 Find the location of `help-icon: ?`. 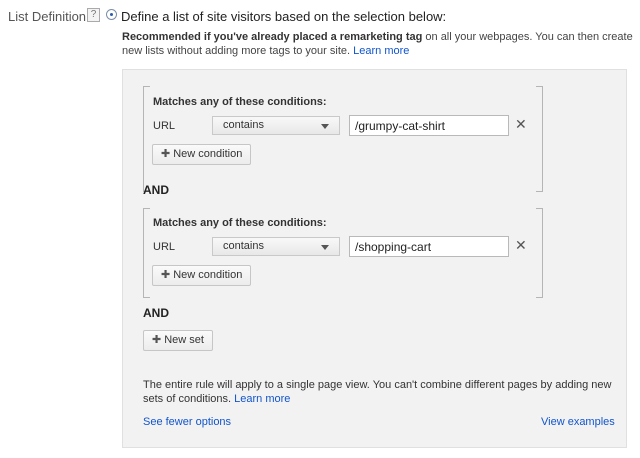

help-icon: ? is located at coordinates (93, 15).